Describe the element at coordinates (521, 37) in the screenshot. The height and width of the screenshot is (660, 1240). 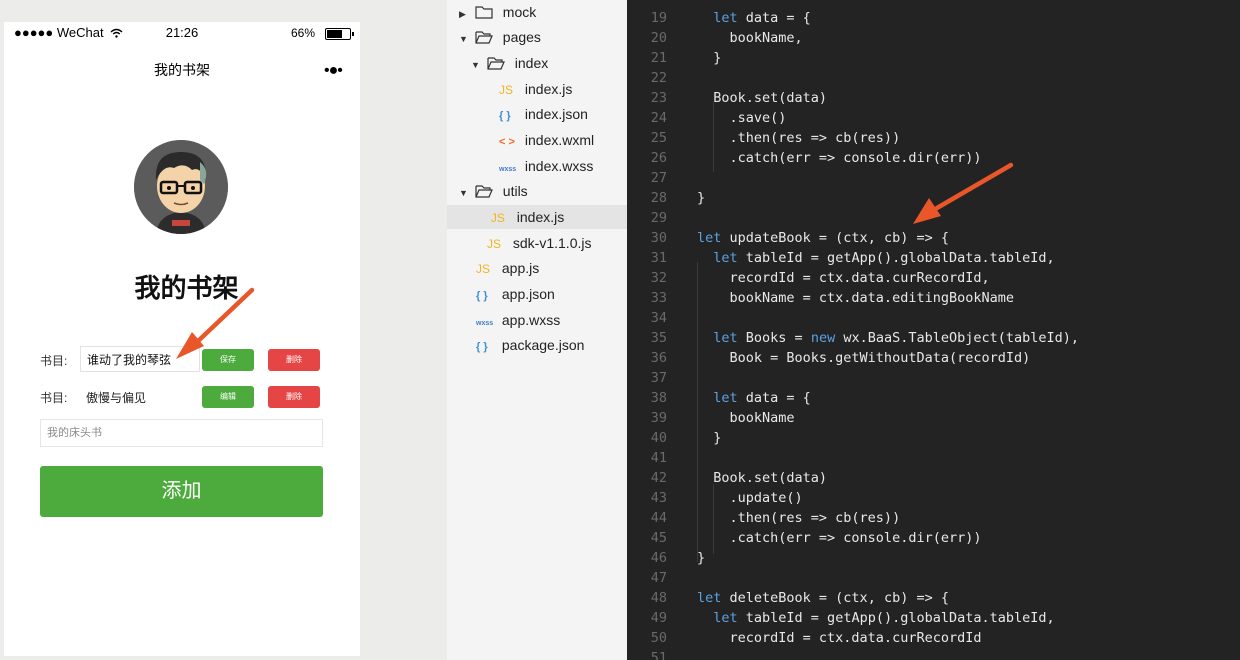
I see `tree-label: pages` at that location.